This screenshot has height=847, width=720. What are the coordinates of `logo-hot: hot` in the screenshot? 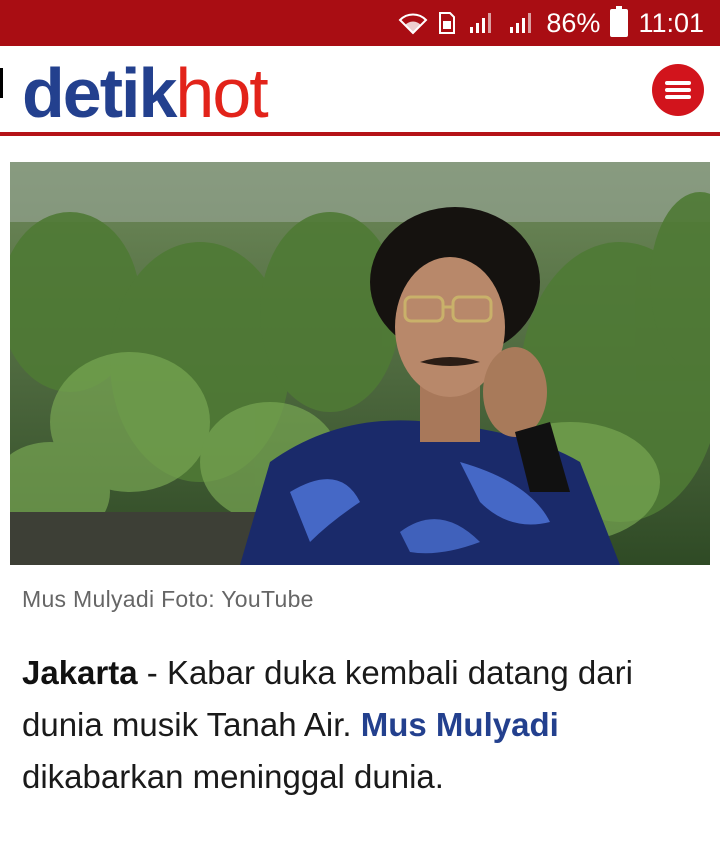 It's located at (221, 93).